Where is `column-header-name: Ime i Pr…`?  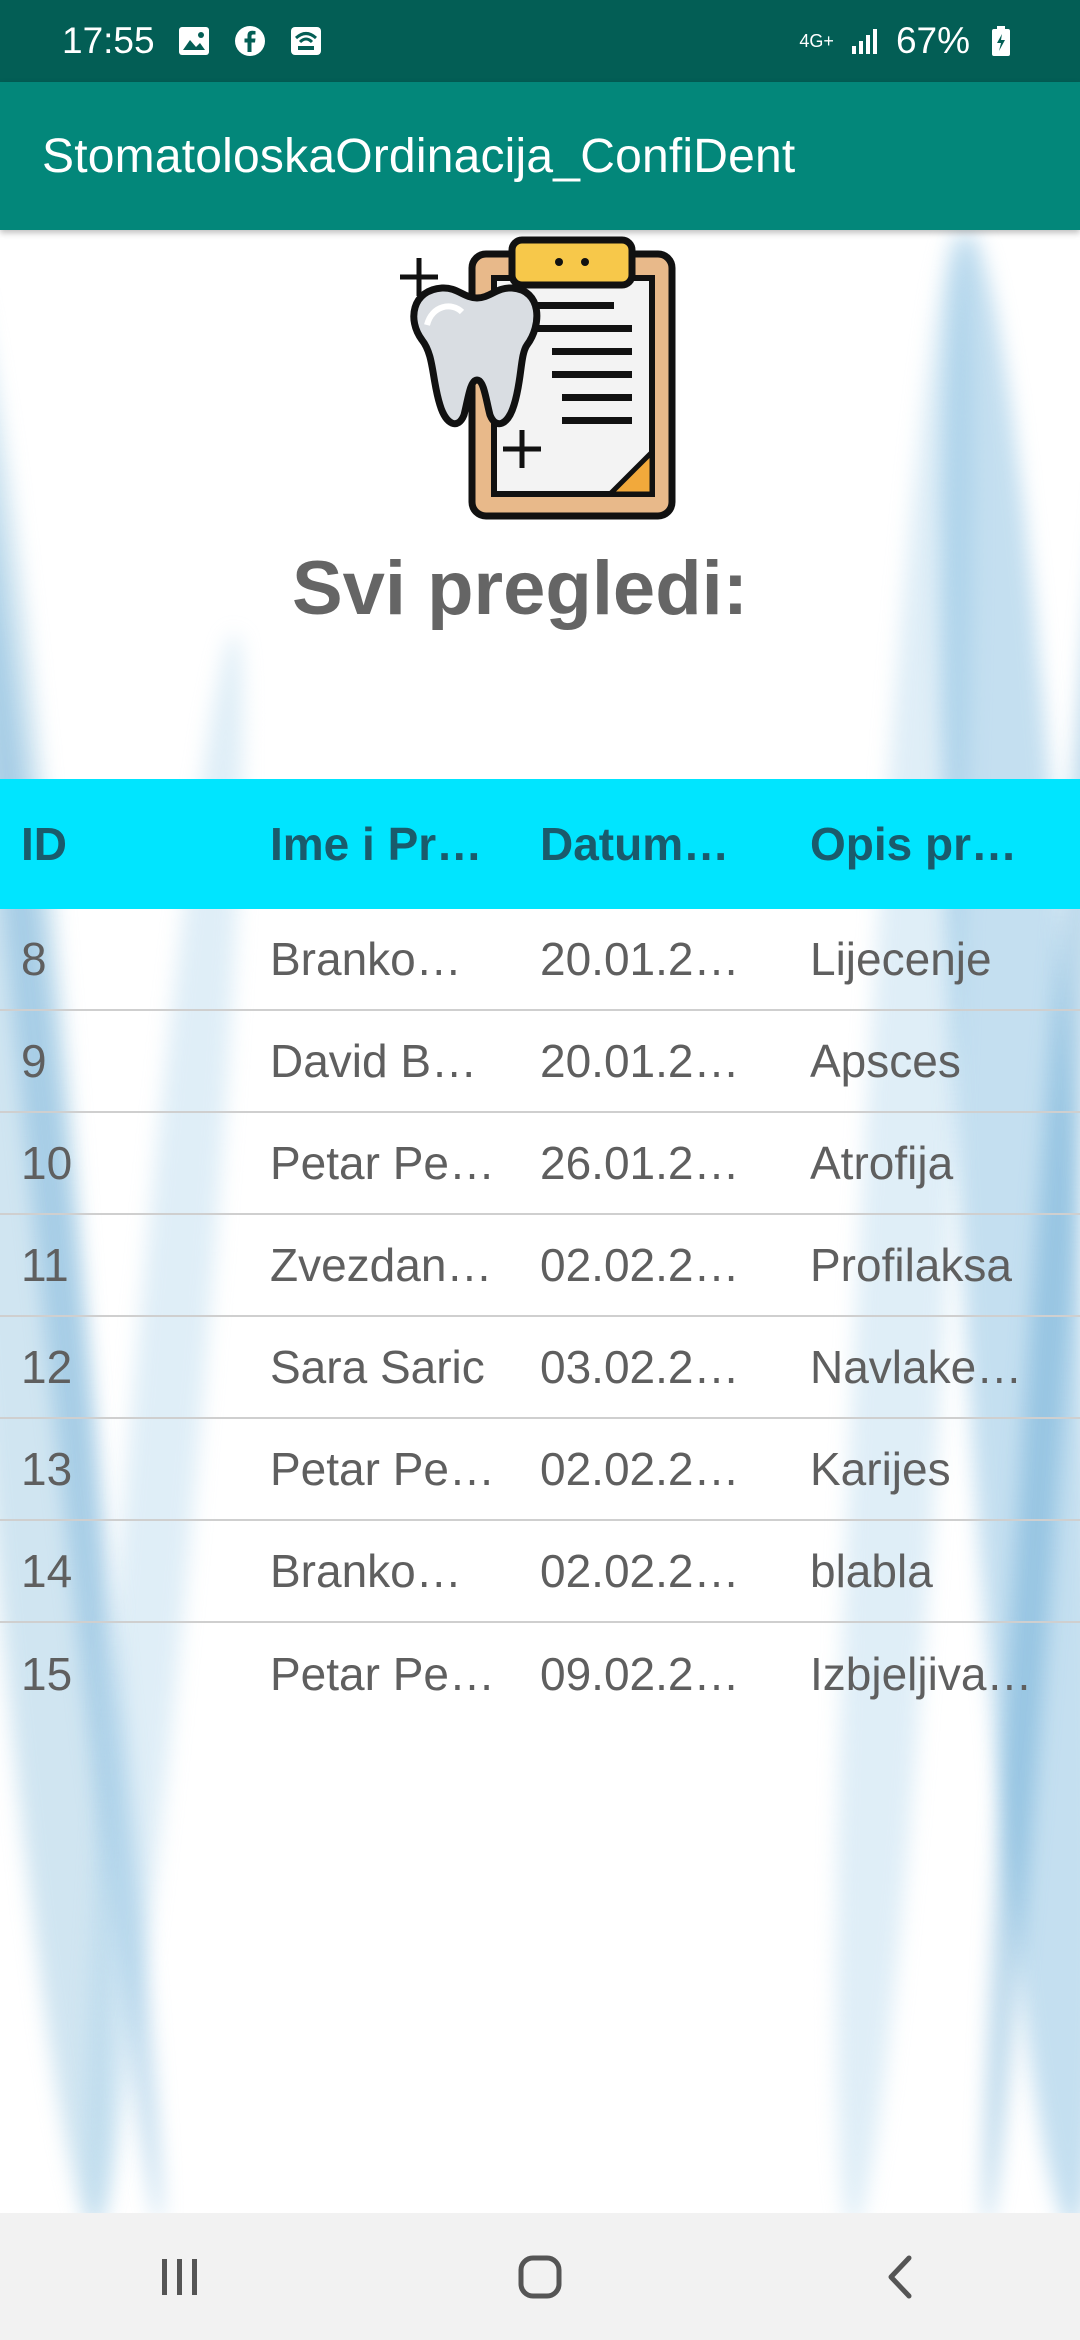
column-header-name: Ime i Pr… is located at coordinates (376, 844).